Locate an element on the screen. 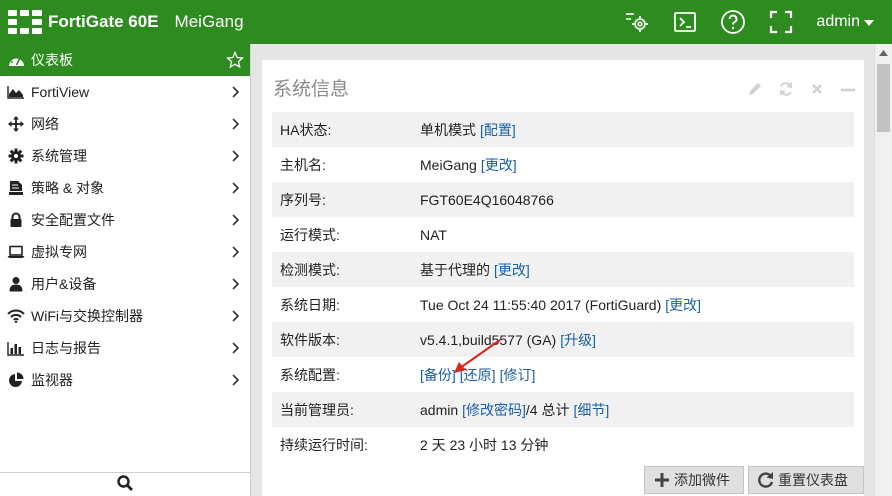 The height and width of the screenshot is (496, 892). fullscreen-icon is located at coordinates (781, 22).